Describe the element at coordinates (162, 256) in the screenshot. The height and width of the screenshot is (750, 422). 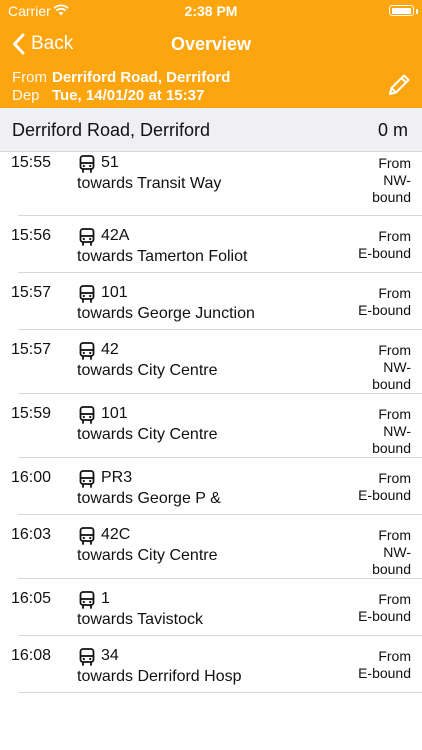
I see `route-destination: towards Tamerton Foliot` at that location.